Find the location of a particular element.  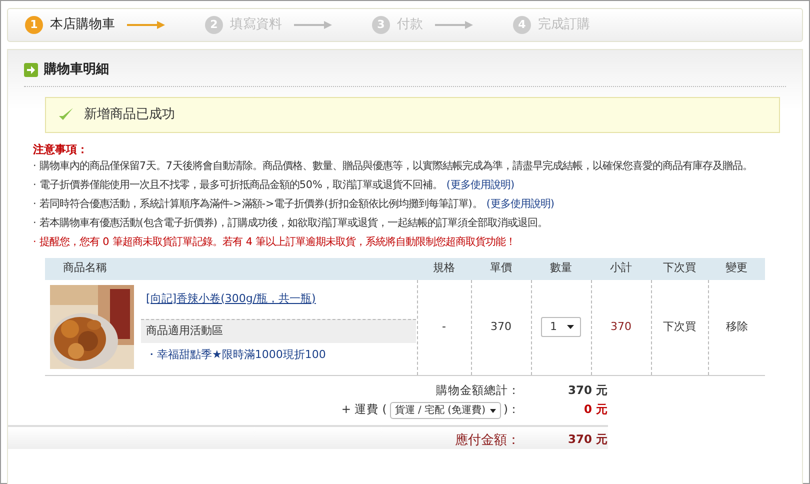

subtotal-label: 購物金額總計： is located at coordinates (478, 390).